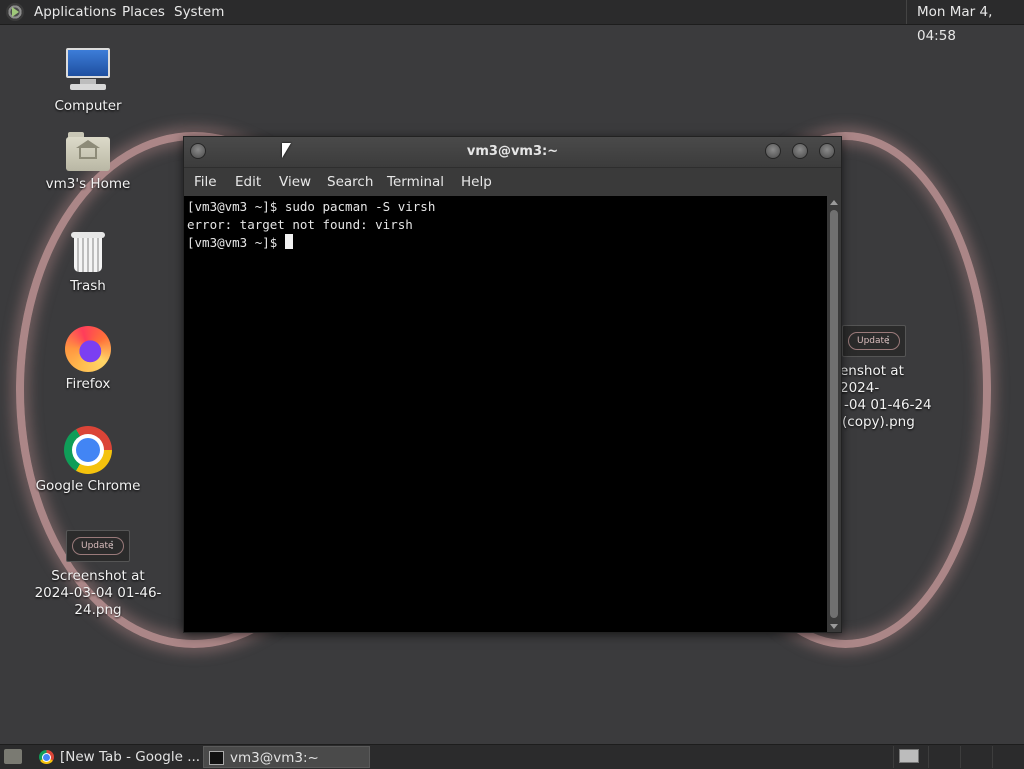  Describe the element at coordinates (827, 151) in the screenshot. I see `close-button` at that location.